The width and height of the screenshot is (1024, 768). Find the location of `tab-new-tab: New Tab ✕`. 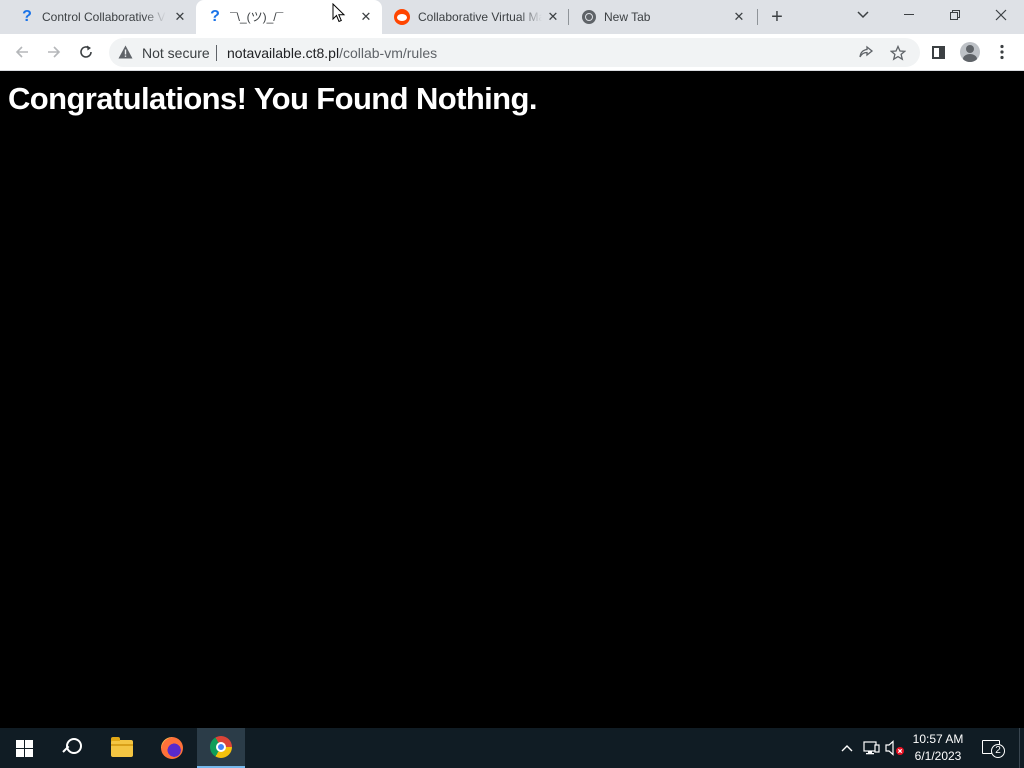

tab-new-tab: New Tab ✕ is located at coordinates (663, 17).